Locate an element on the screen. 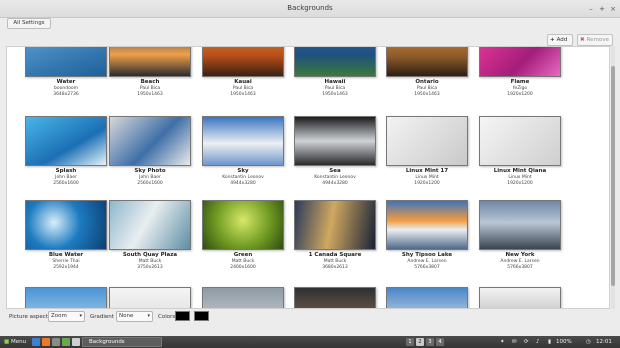 This screenshot has height=348, width=620. wallpaper-tile: Hawaii Paul Bica 1950x1463 is located at coordinates (335, 74).